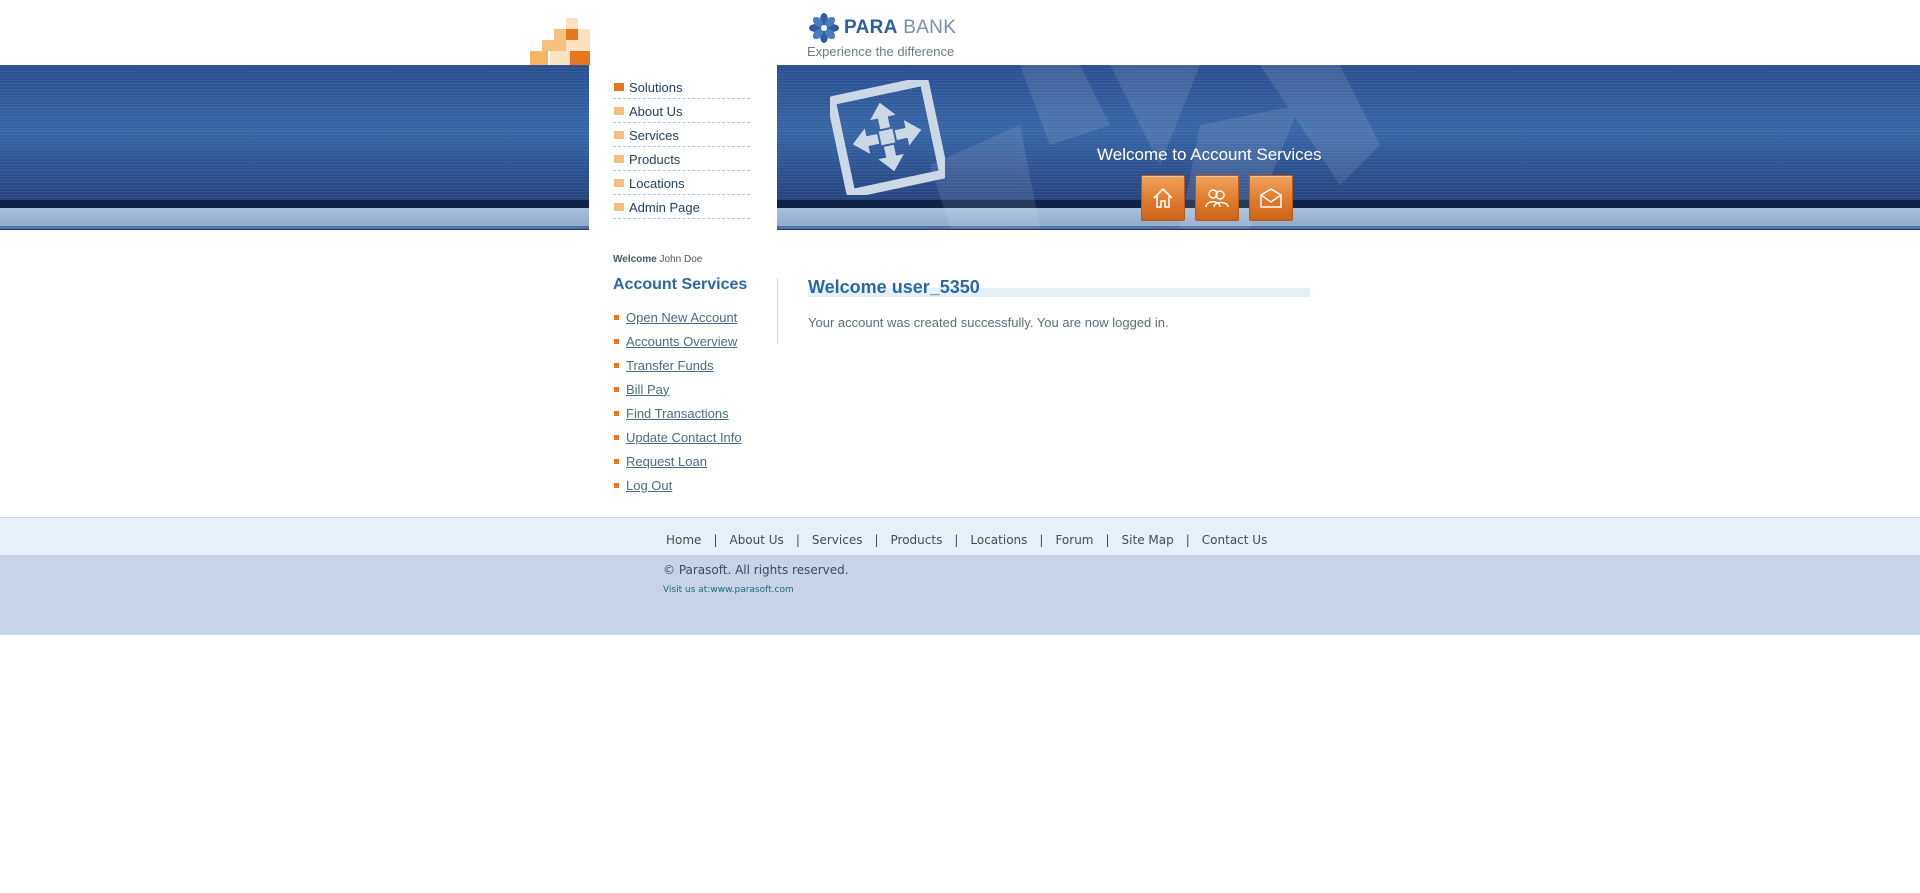 This screenshot has width=1920, height=893. Describe the element at coordinates (1209, 154) in the screenshot. I see `banner-title: Welcome to Account Services` at that location.